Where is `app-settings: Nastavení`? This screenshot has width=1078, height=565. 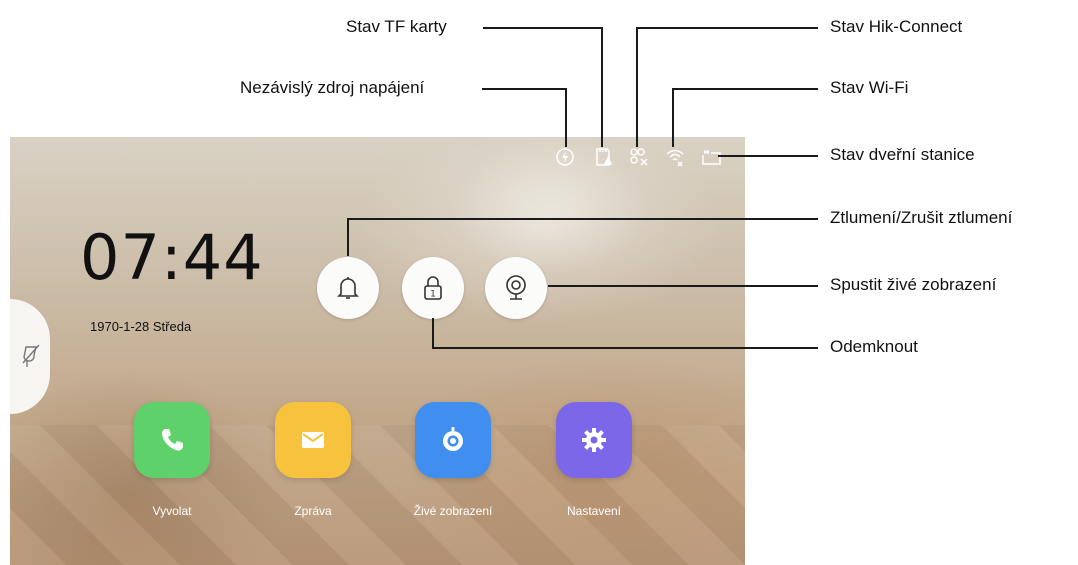 app-settings: Nastavení is located at coordinates (594, 460).